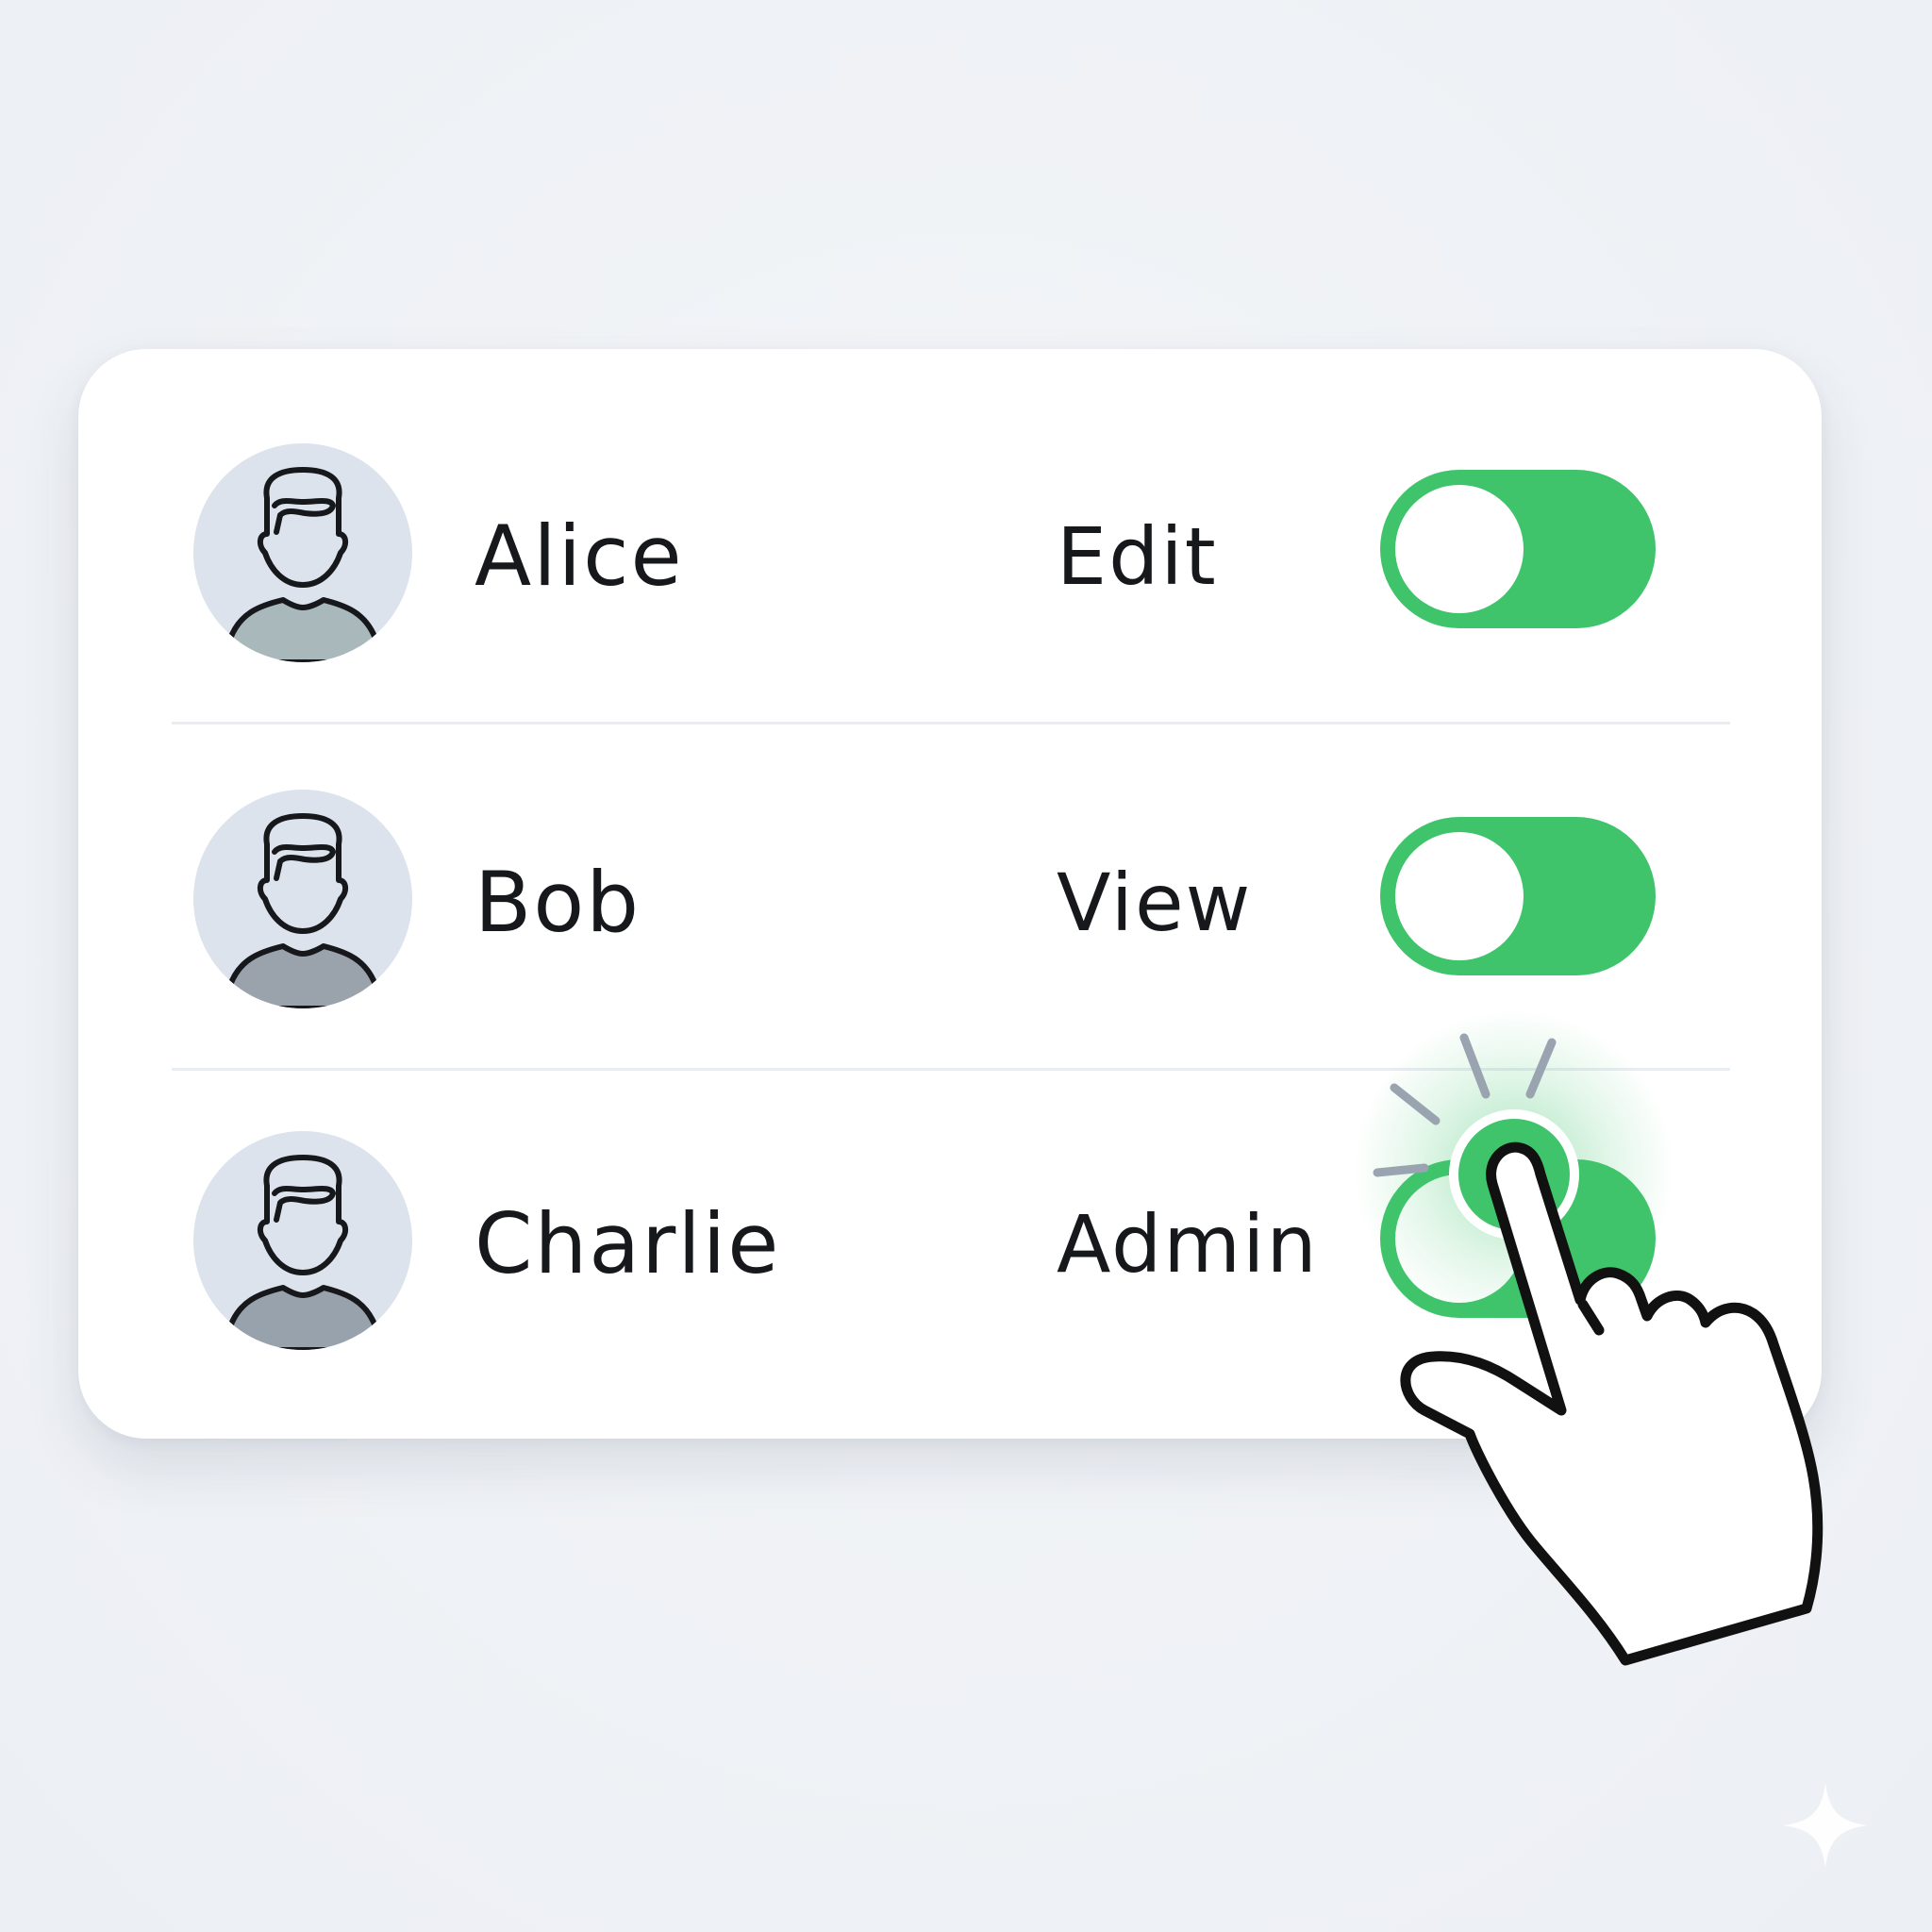 The width and height of the screenshot is (1932, 1932). Describe the element at coordinates (1155, 903) in the screenshot. I see `user-role: View` at that location.